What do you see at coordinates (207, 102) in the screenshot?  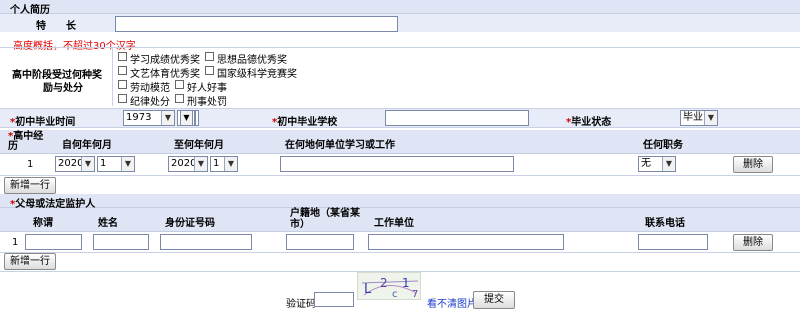 I see `award-criminal-label: 刑事处罚` at bounding box center [207, 102].